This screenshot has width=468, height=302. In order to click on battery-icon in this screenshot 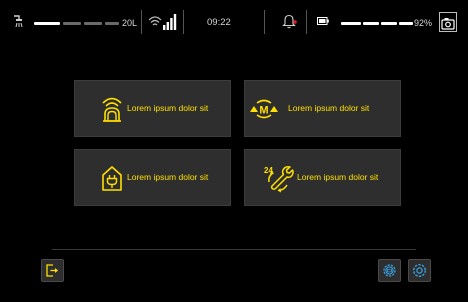, I will do `click(323, 21)`.